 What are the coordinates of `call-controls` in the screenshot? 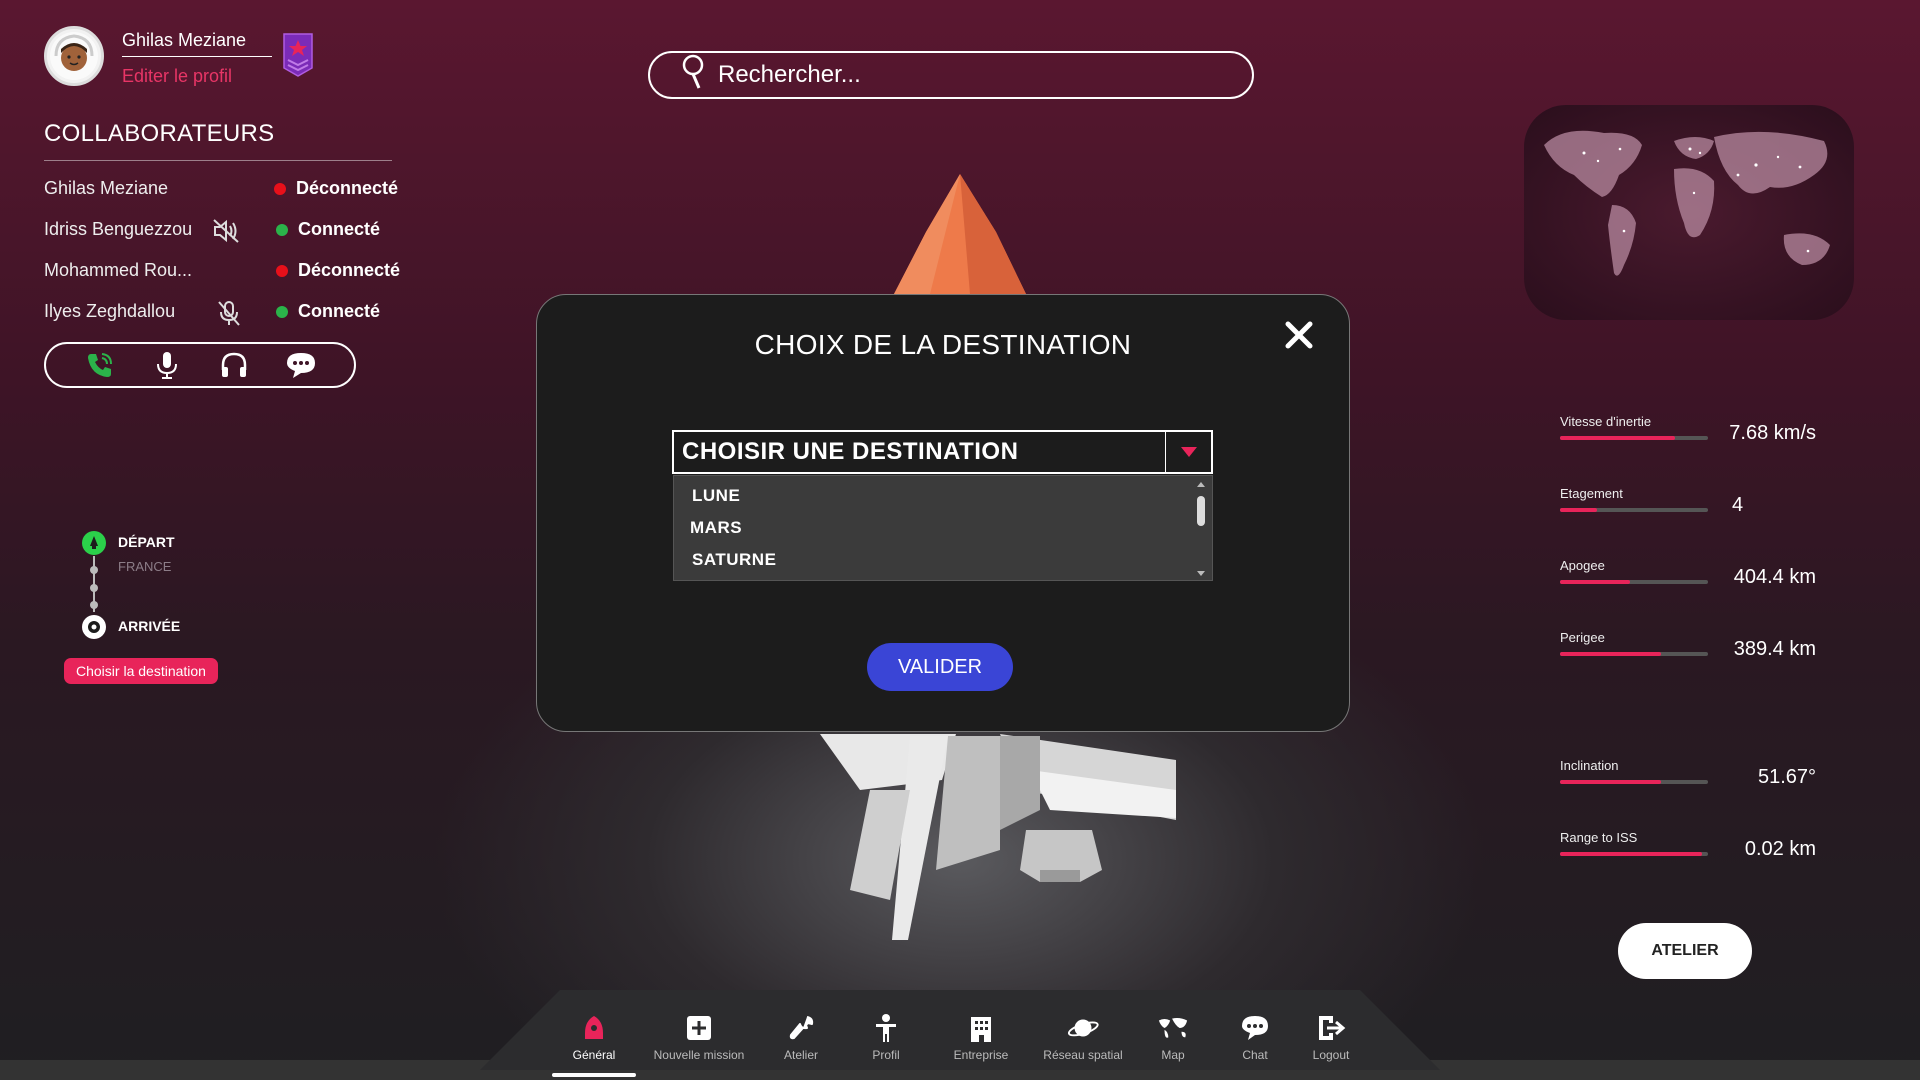 It's located at (200, 365).